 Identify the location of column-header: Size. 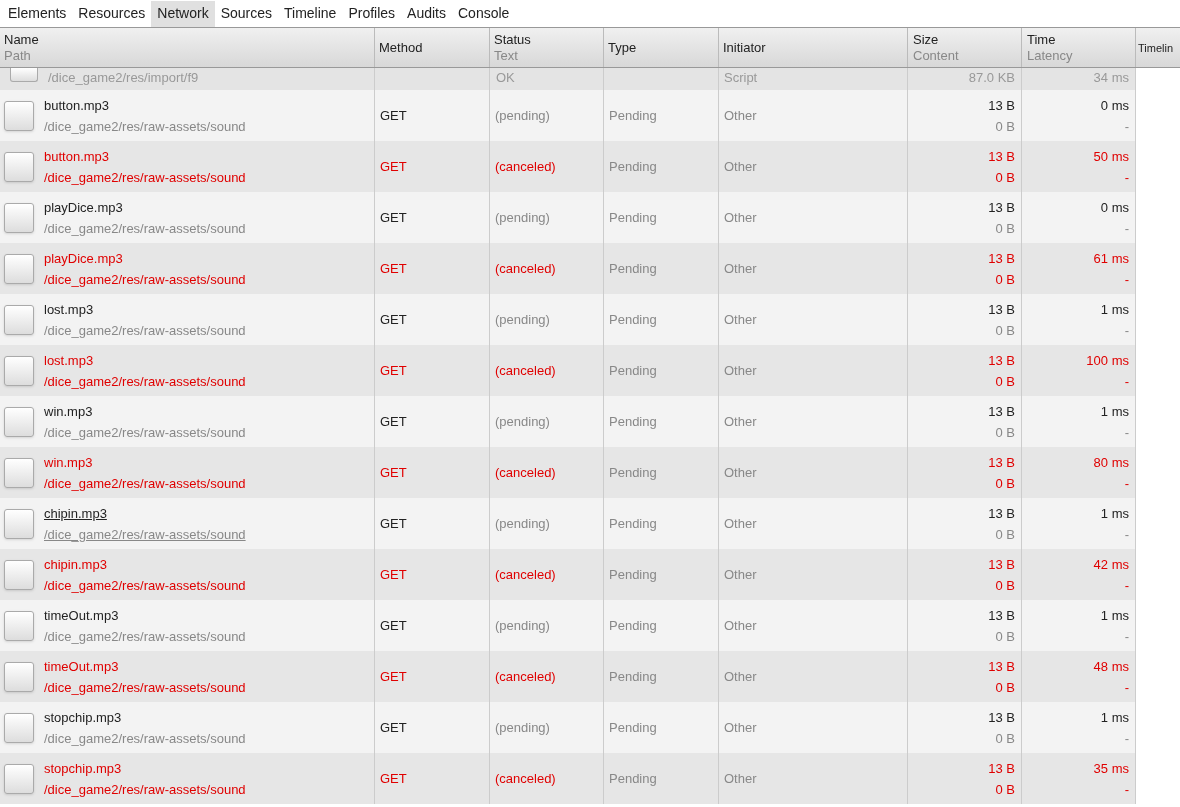
(967, 39).